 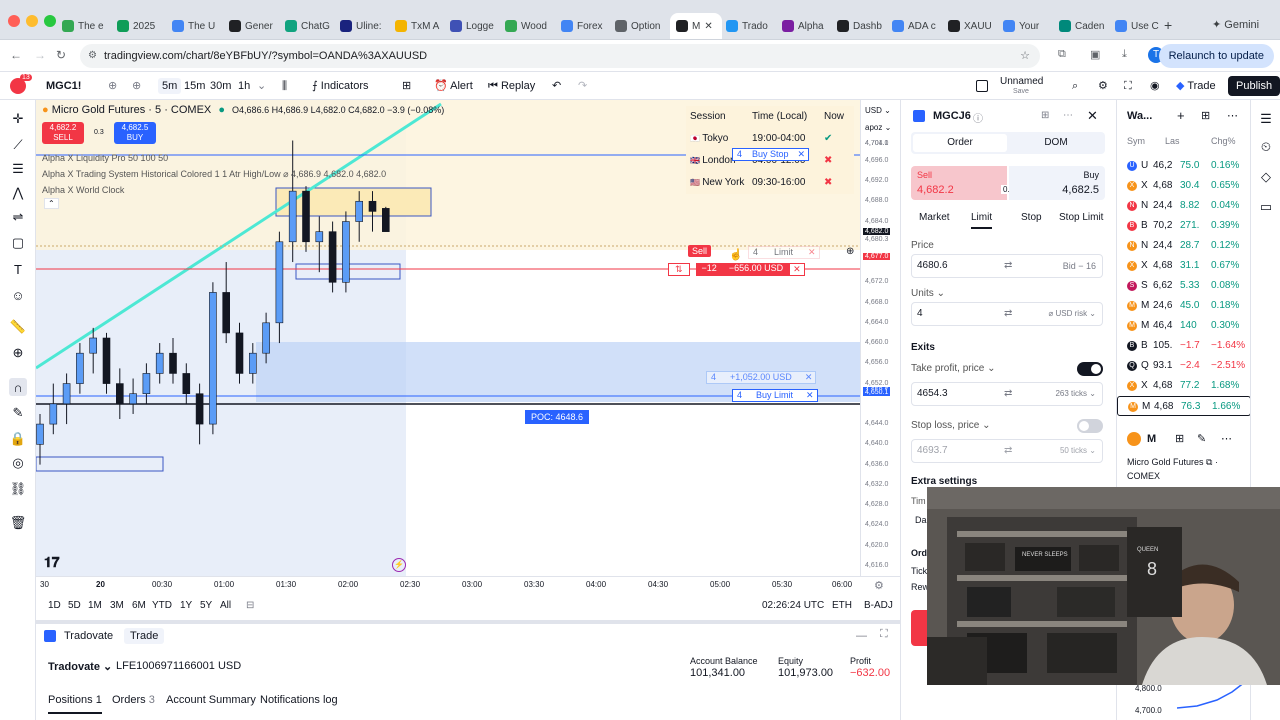 I want to click on lock-icon: 🔒, so click(x=18, y=439).